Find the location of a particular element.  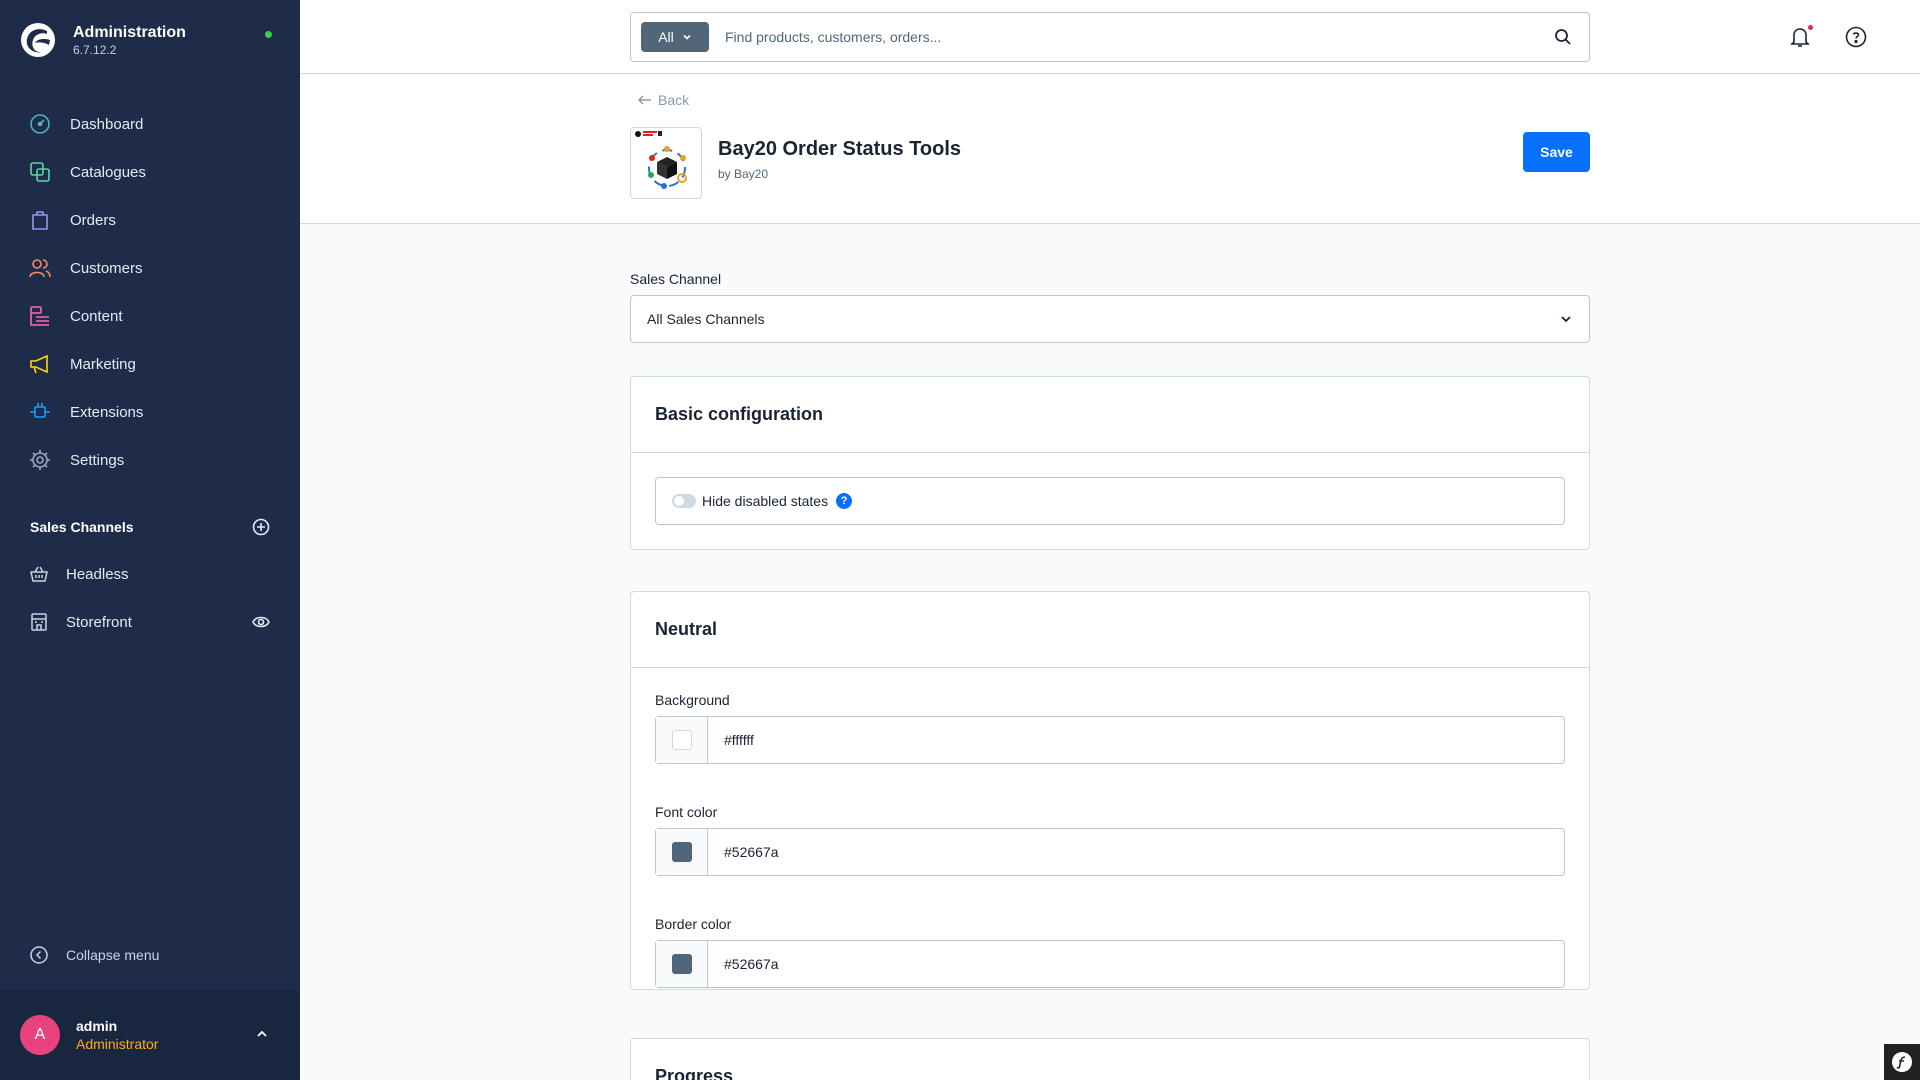

nav-item-catalogues: Catalogues is located at coordinates (150, 172).